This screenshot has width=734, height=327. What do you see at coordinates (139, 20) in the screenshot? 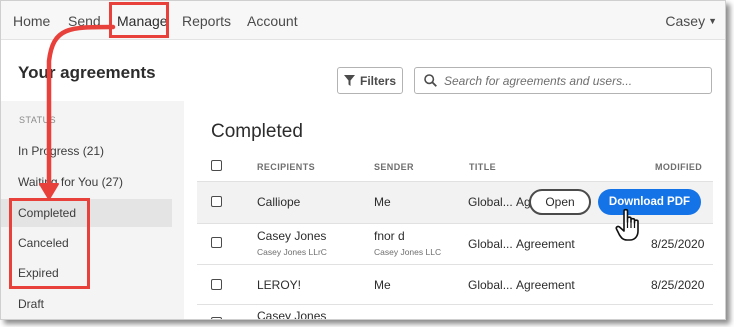
I see `manage-highlight` at bounding box center [139, 20].